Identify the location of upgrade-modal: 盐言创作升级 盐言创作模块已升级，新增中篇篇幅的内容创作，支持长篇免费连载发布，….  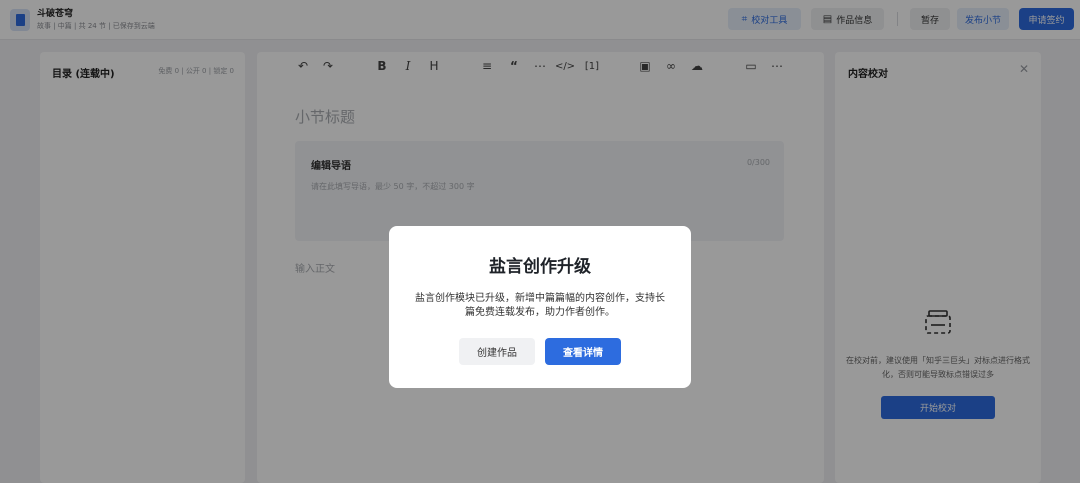
(540, 307).